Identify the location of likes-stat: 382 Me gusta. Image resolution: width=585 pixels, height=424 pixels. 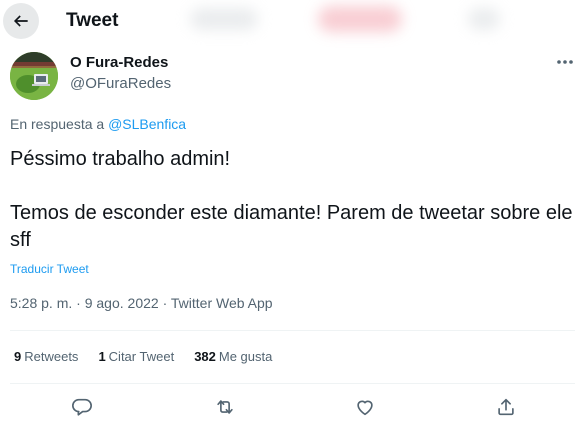
(233, 356).